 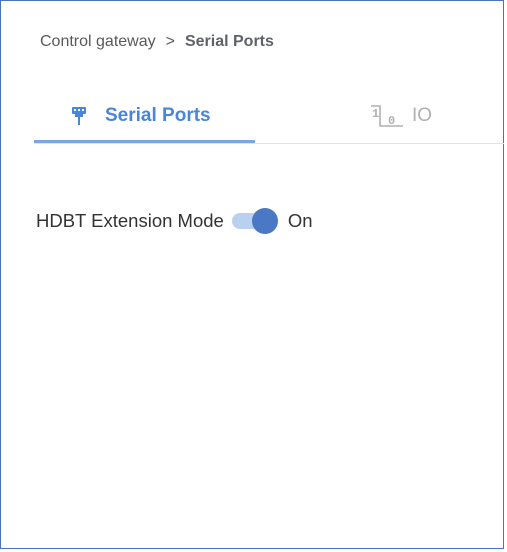 What do you see at coordinates (79, 116) in the screenshot?
I see `serial-port-icon` at bounding box center [79, 116].